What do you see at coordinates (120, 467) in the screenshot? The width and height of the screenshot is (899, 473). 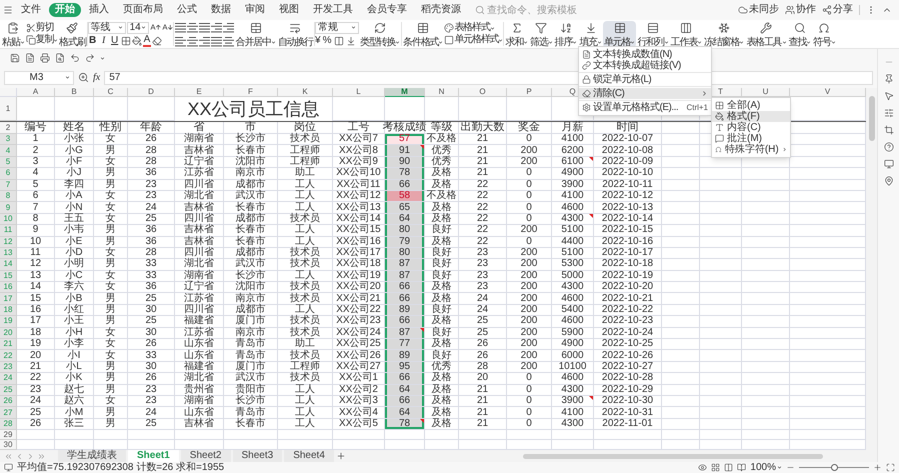 I see `status-summary: 平均值=75.192307692308 计数=26 求和=1955` at bounding box center [120, 467].